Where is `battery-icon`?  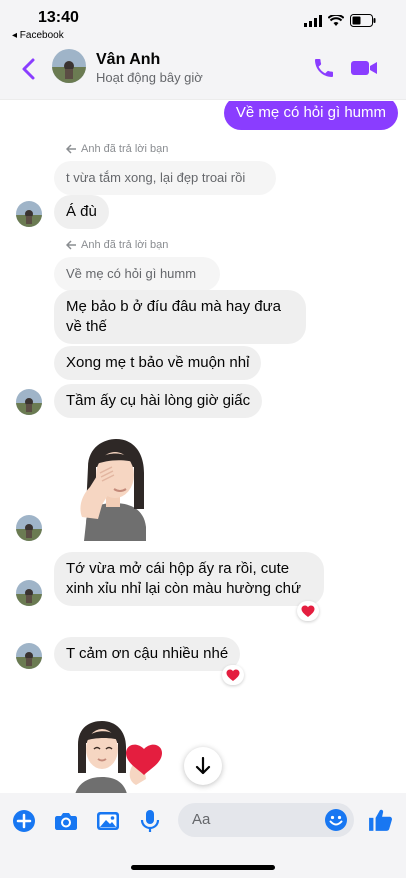 battery-icon is located at coordinates (363, 20).